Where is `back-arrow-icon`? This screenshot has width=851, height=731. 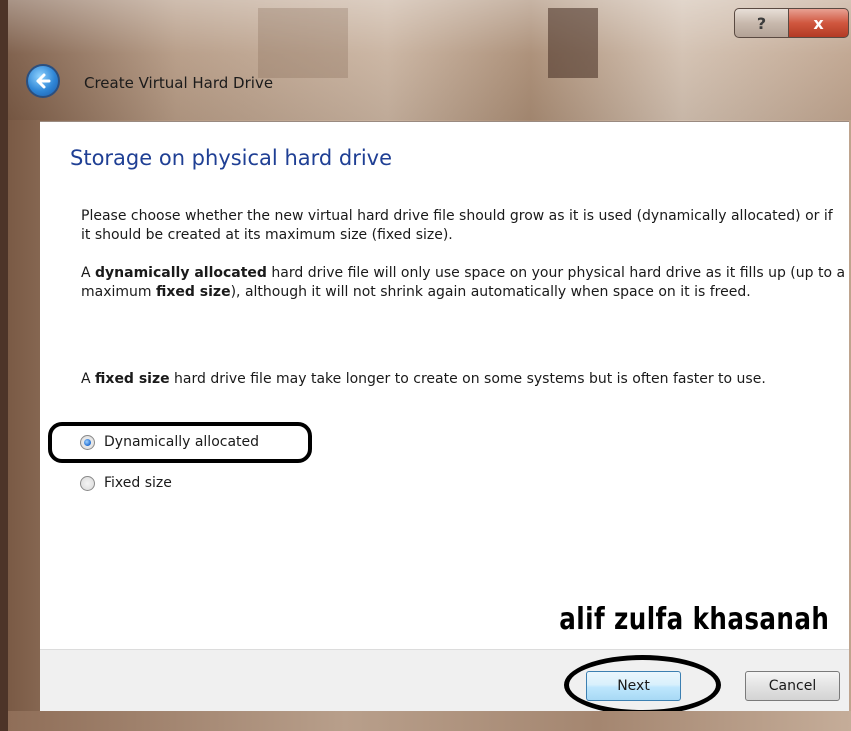 back-arrow-icon is located at coordinates (43, 81).